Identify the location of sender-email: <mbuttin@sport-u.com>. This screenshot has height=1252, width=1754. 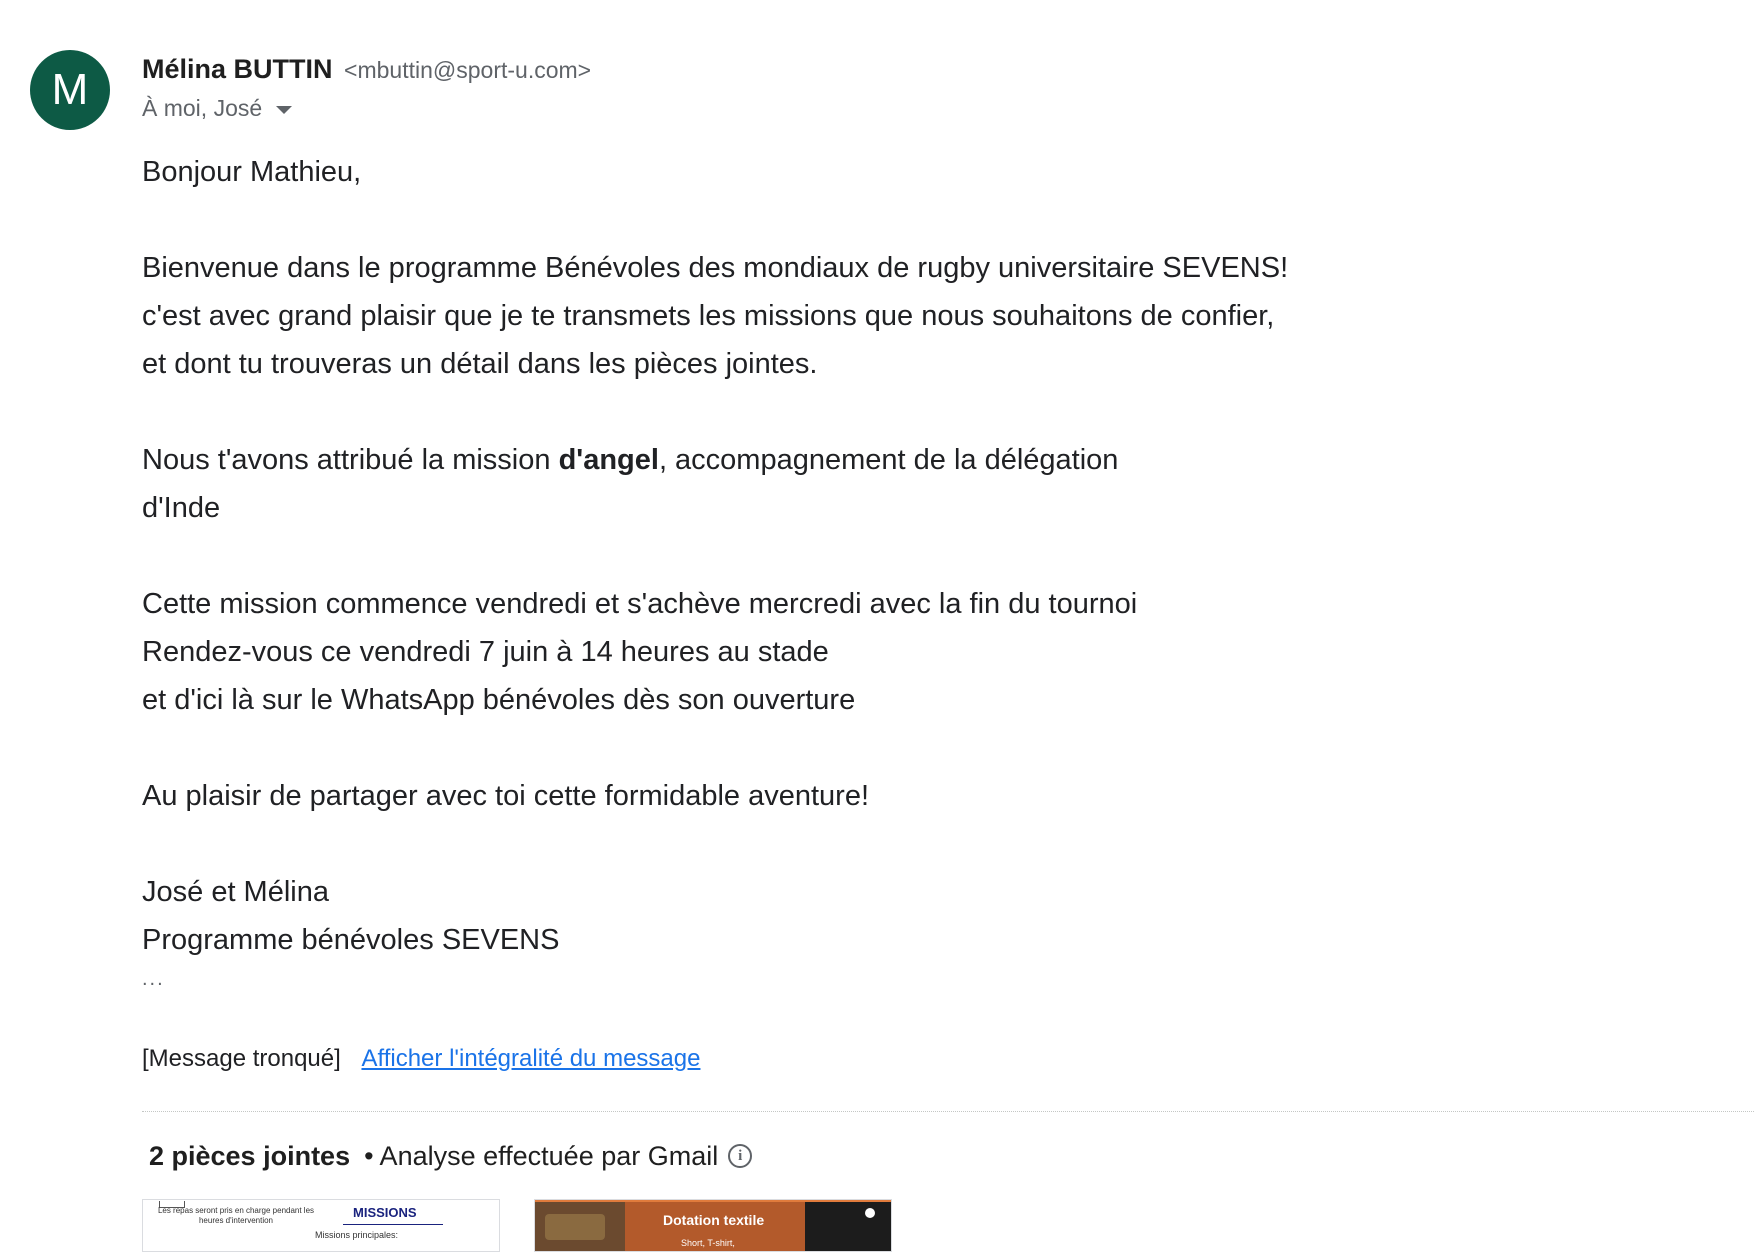
(468, 70).